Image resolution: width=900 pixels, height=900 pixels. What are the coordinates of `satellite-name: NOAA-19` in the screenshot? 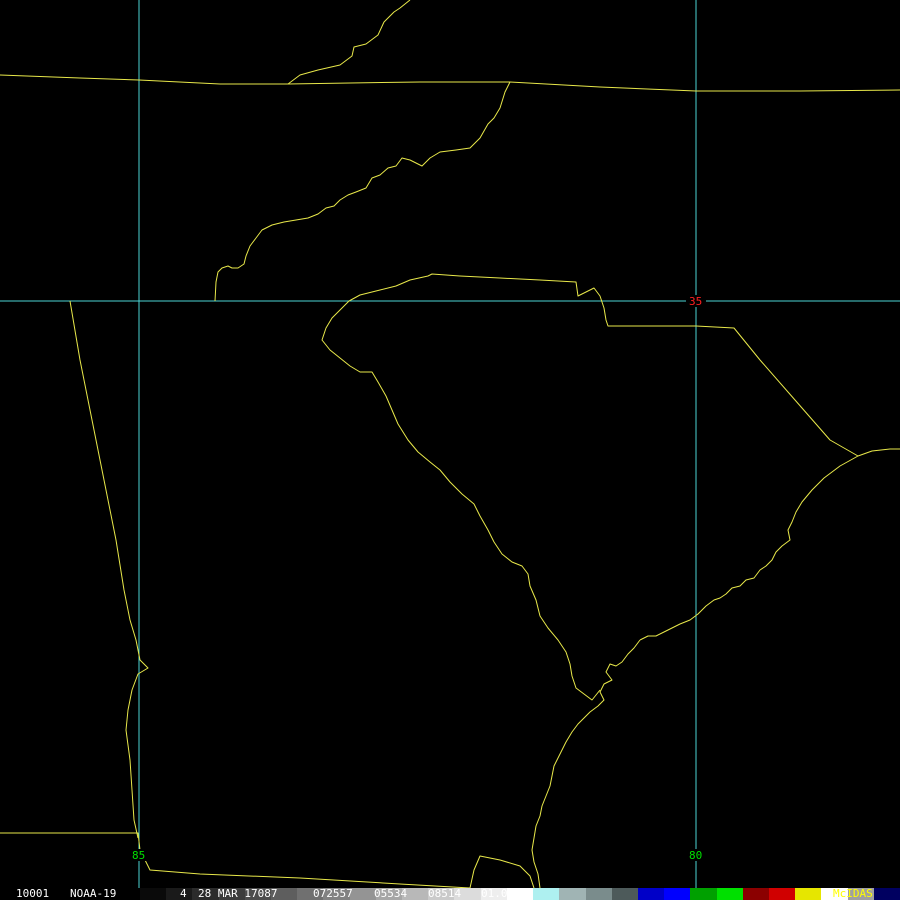 It's located at (93, 893).